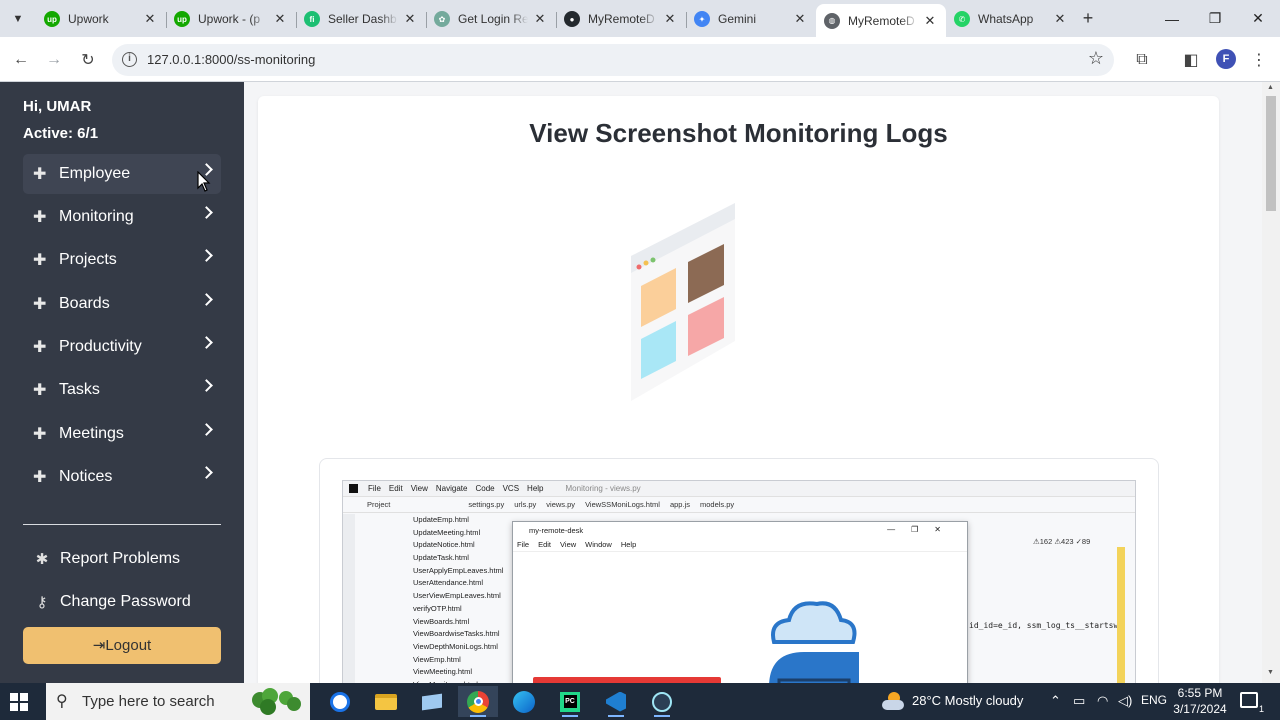 The image size is (1280, 720). What do you see at coordinates (122, 434) in the screenshot?
I see `sidebar-item-meetings: ✚ Meetings` at bounding box center [122, 434].